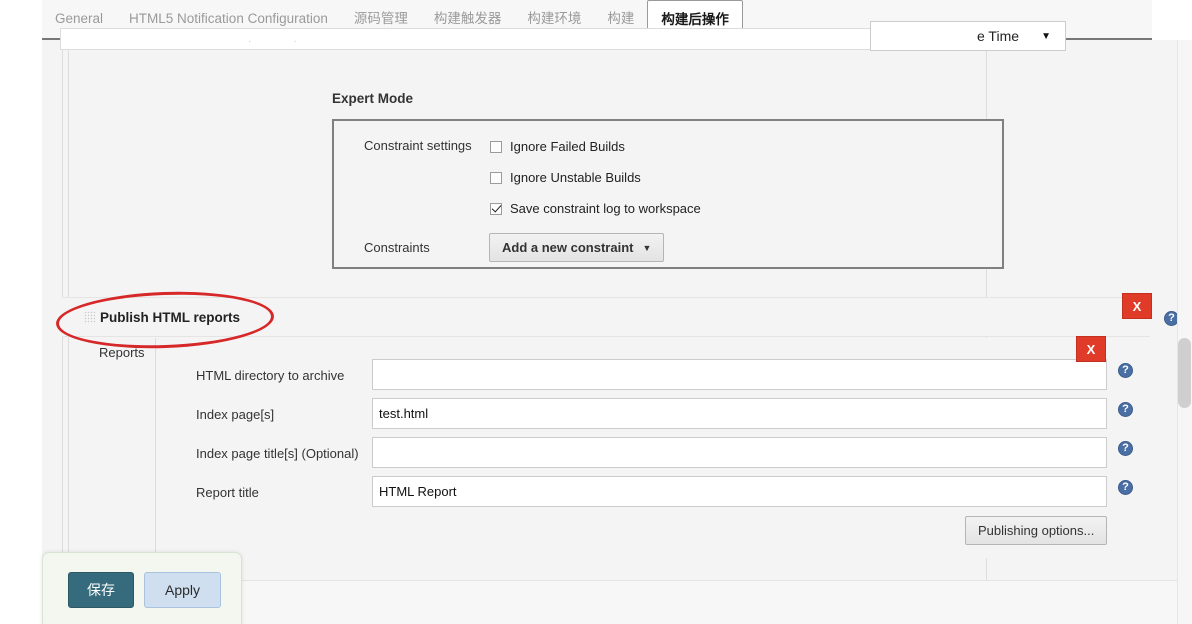  What do you see at coordinates (21, 312) in the screenshot?
I see `left-gutter` at bounding box center [21, 312].